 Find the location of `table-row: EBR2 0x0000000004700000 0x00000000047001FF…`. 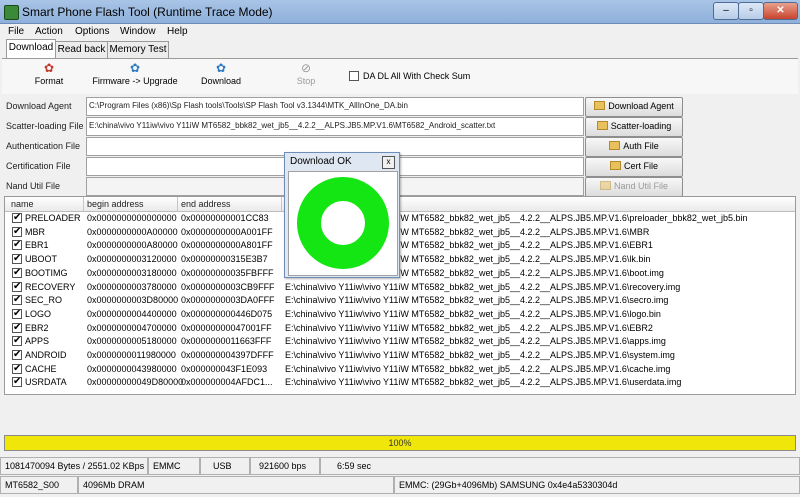

table-row: EBR2 0x0000000004700000 0x00000000047001FF… is located at coordinates (400, 328).